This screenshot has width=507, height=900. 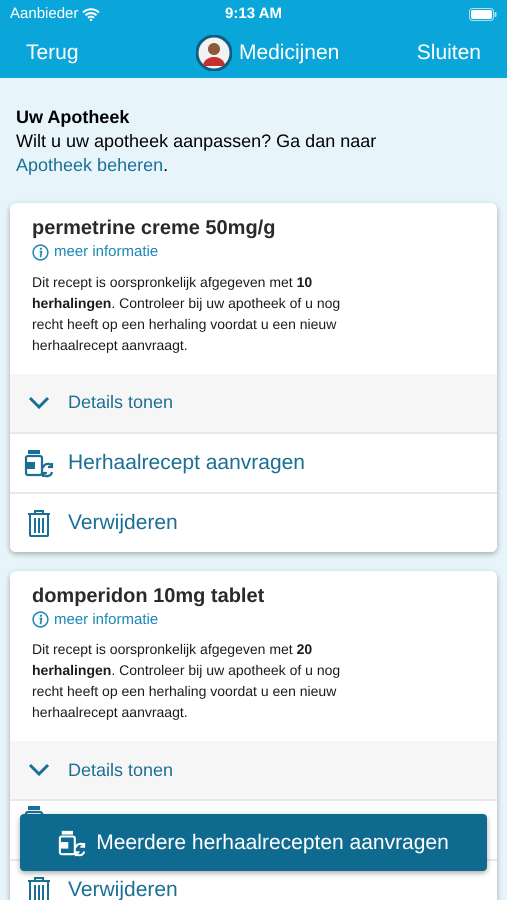 What do you see at coordinates (90, 165) in the screenshot?
I see `manage-pharmacy-link: Apotheek beheren` at bounding box center [90, 165].